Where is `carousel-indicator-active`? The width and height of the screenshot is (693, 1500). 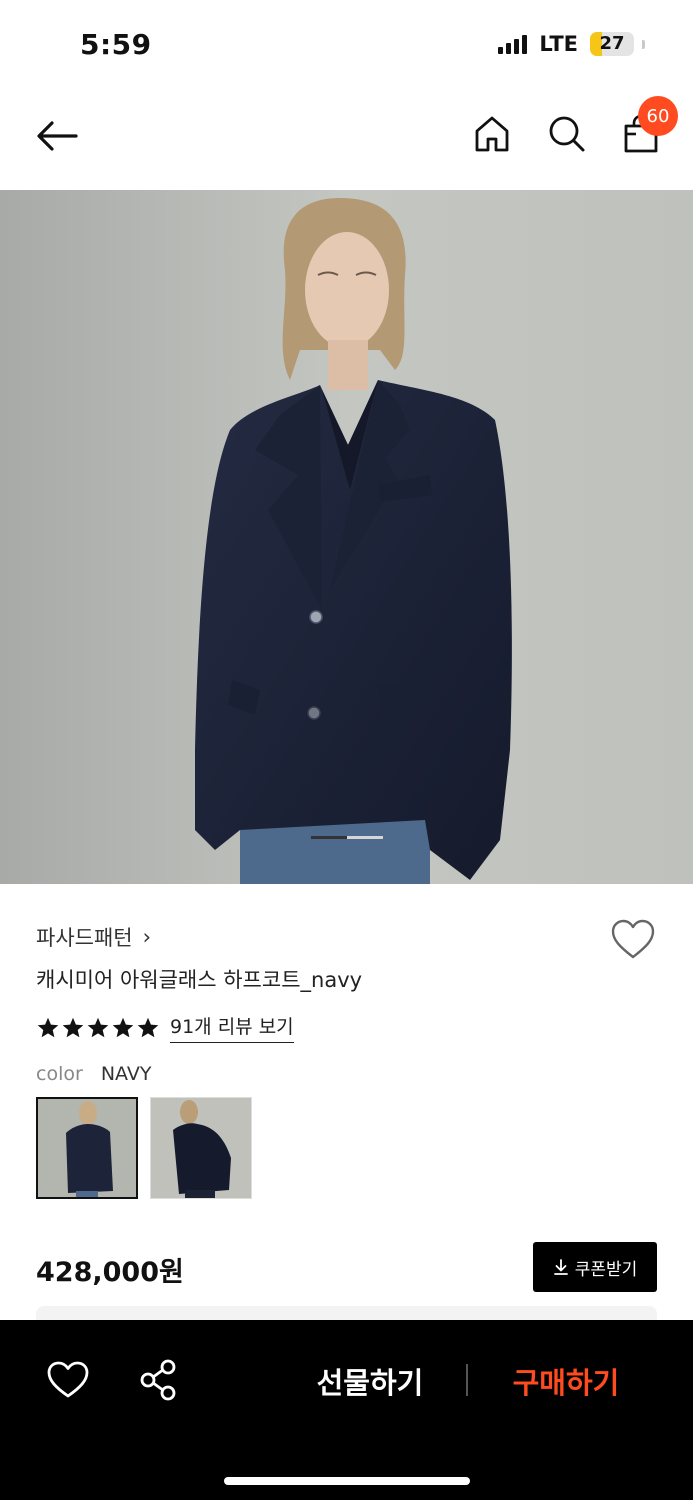
carousel-indicator-active is located at coordinates (329, 837).